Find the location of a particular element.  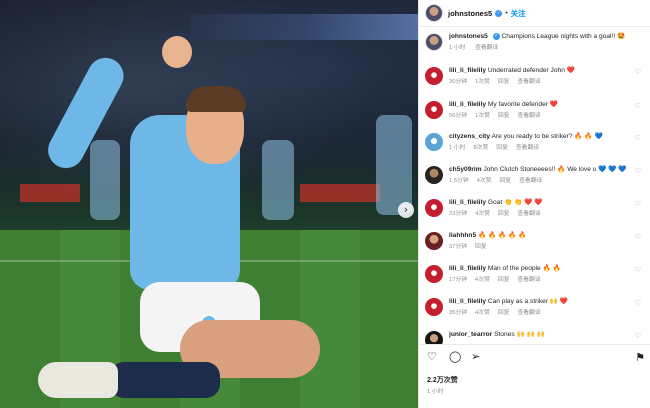

comment-icon: ◯ is located at coordinates (455, 357).